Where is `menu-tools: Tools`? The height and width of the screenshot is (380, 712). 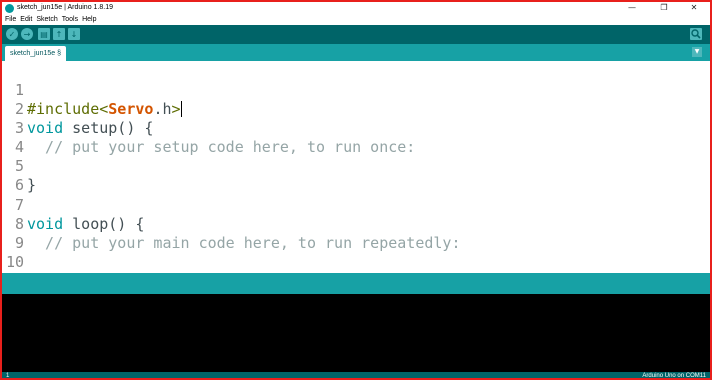 menu-tools: Tools is located at coordinates (71, 19).